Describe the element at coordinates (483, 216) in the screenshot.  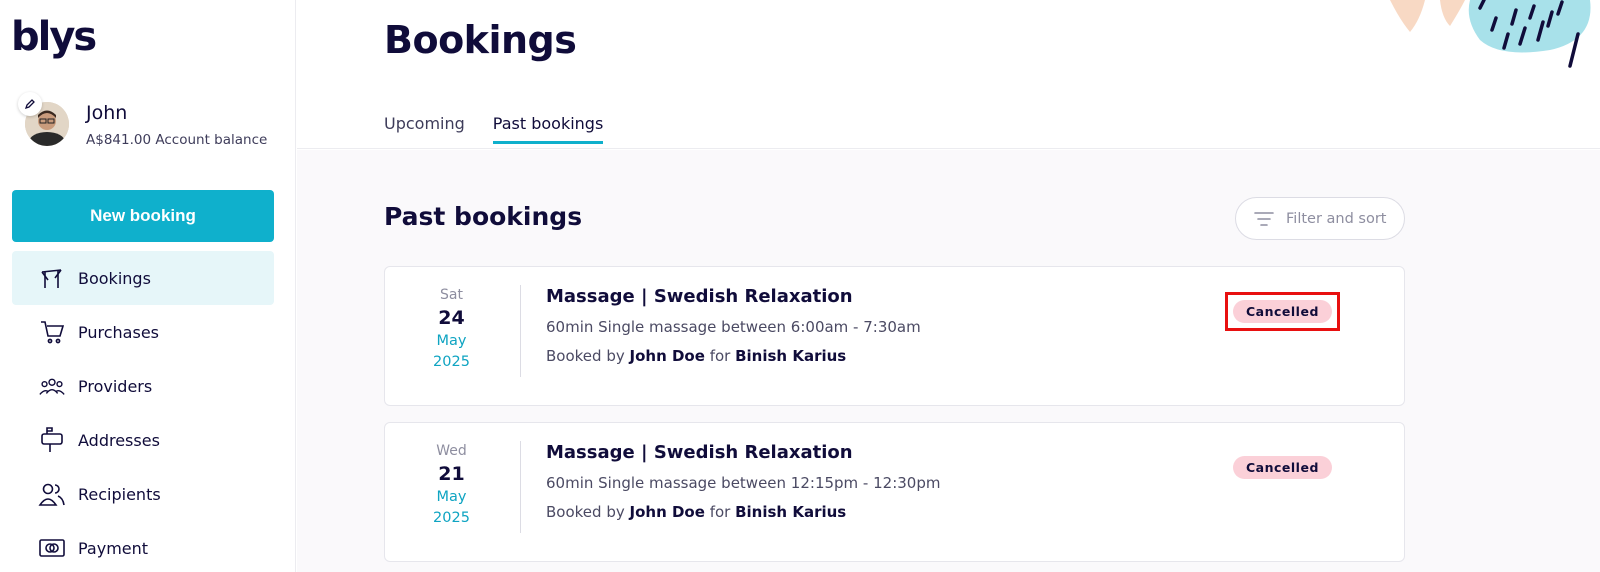
I see `section-title: Past bookings` at that location.